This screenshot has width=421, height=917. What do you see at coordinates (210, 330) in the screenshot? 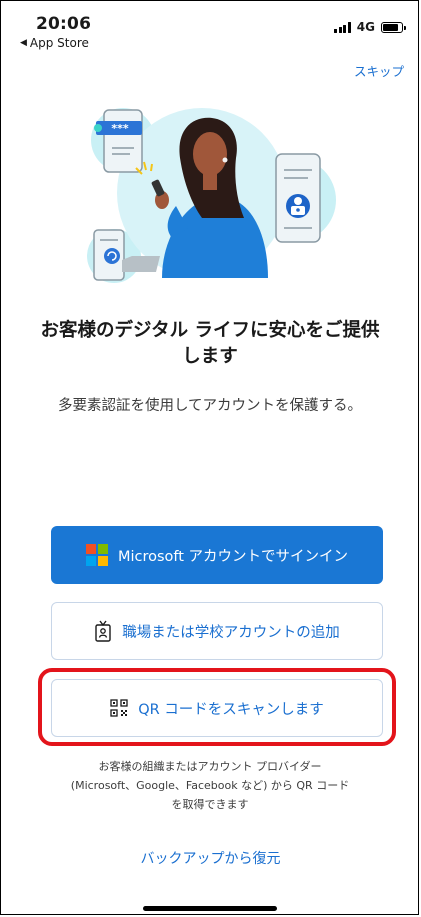
I see `headline-line-1: お客様のデジタル ライフに安心をご提供` at bounding box center [210, 330].